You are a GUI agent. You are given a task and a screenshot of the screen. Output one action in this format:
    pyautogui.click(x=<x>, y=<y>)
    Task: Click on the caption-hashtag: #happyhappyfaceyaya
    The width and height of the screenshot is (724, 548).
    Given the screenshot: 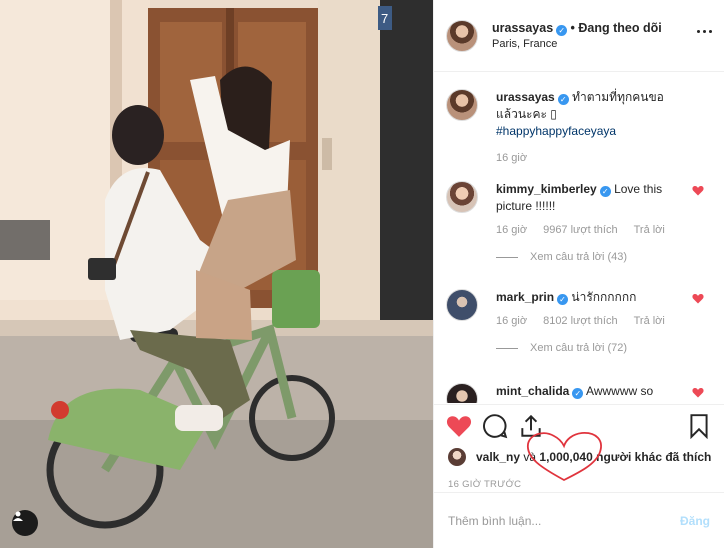 What is the action you would take?
    pyautogui.click(x=556, y=131)
    